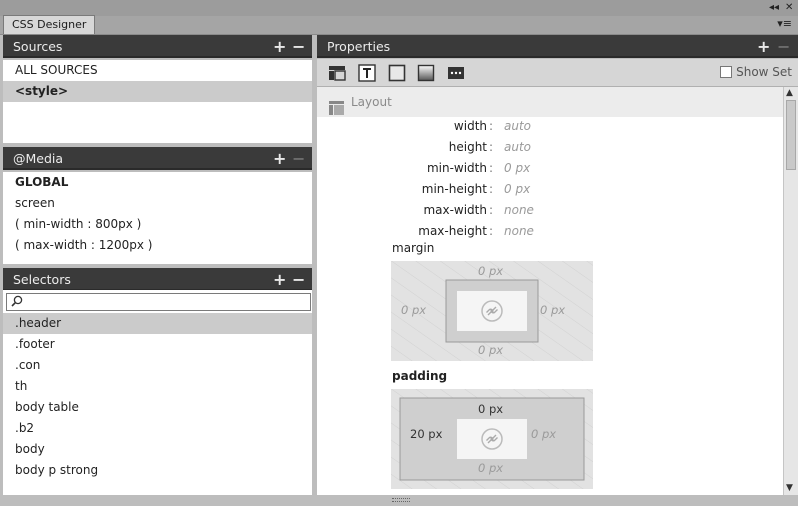 The width and height of the screenshot is (798, 506). I want to click on add-selector-icon: +, so click(279, 279).